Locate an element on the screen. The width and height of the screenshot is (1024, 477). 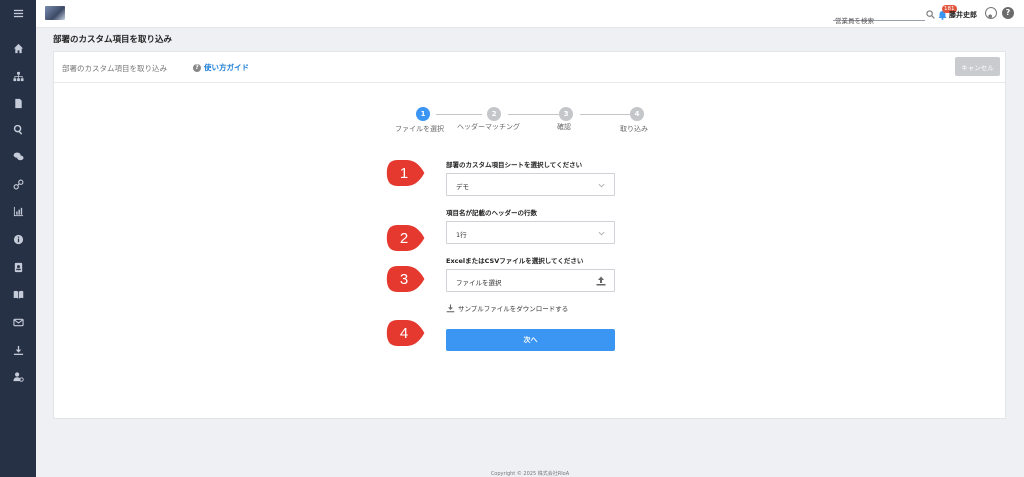
callout-marker-3: 3 is located at coordinates (406, 279).